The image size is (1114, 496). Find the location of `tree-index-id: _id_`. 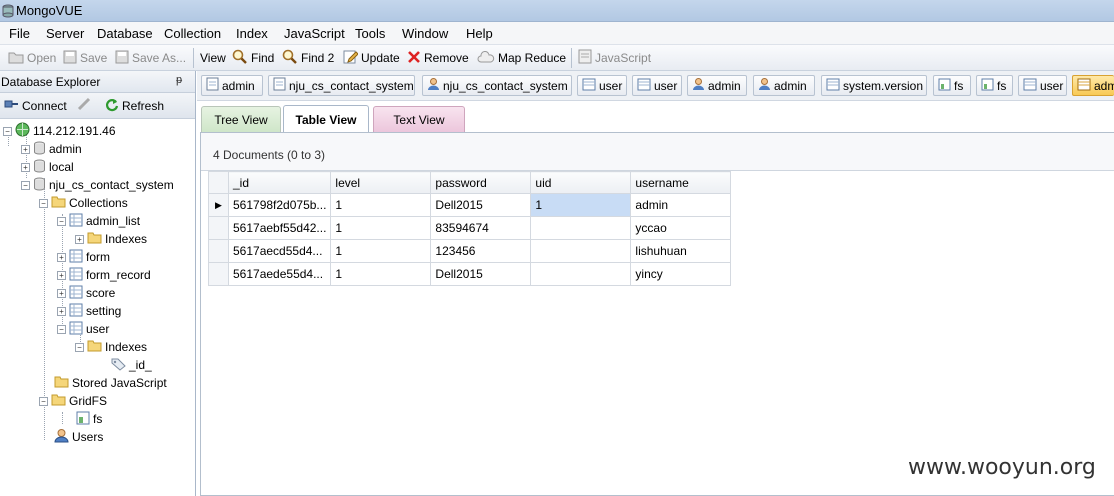

tree-index-id: _id_ is located at coordinates (131, 365).